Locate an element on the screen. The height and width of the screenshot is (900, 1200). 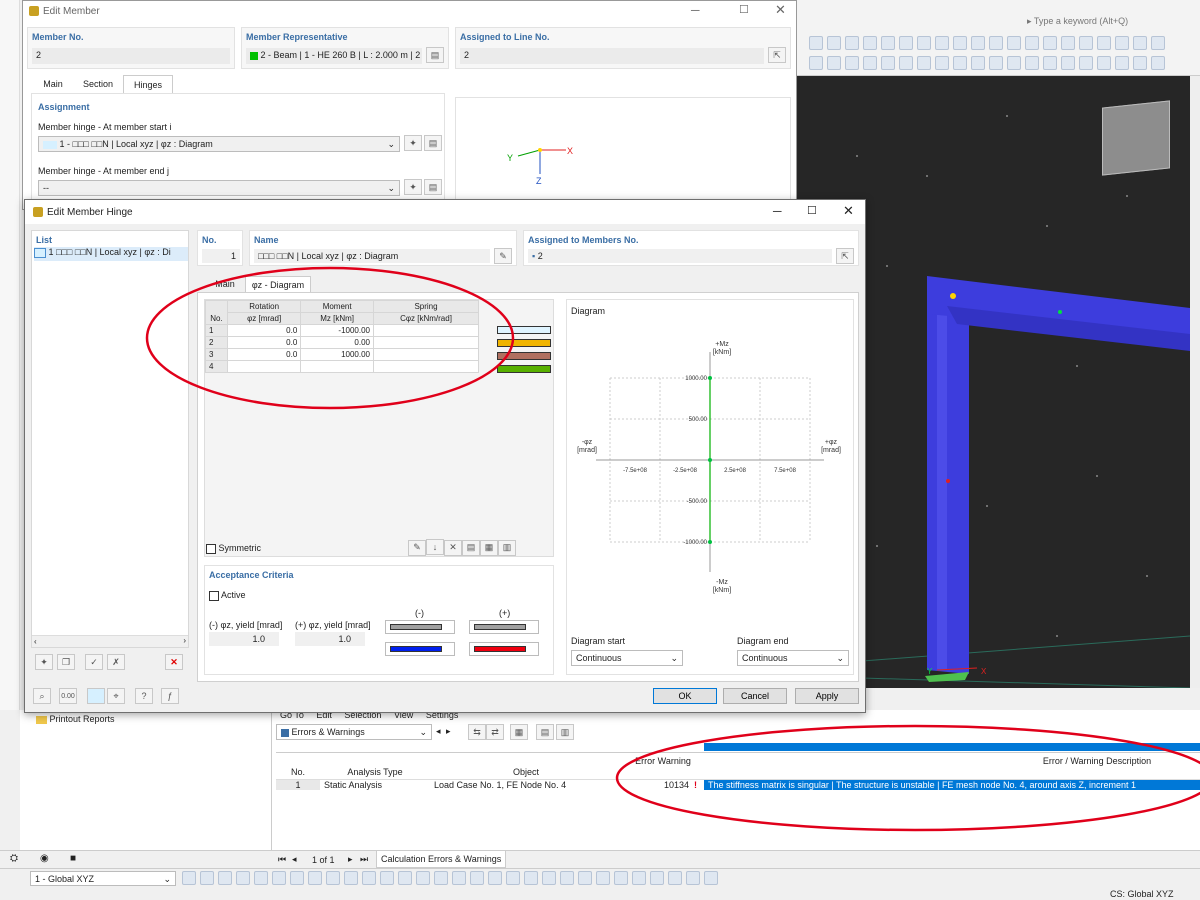
sort-icon: ↓ is located at coordinates (435, 547).